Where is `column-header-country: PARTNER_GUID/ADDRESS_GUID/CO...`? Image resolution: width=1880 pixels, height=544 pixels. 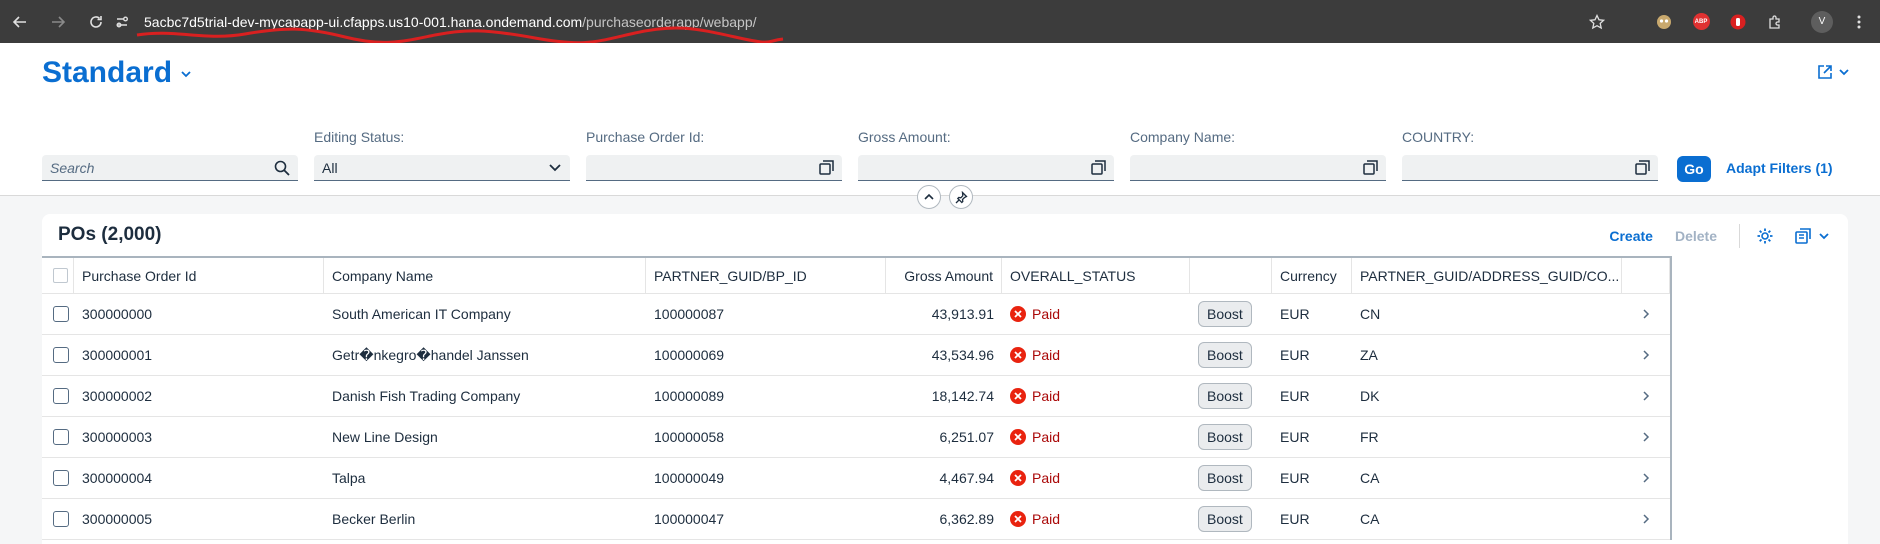
column-header-country: PARTNER_GUID/ADDRESS_GUID/CO... is located at coordinates (1487, 275).